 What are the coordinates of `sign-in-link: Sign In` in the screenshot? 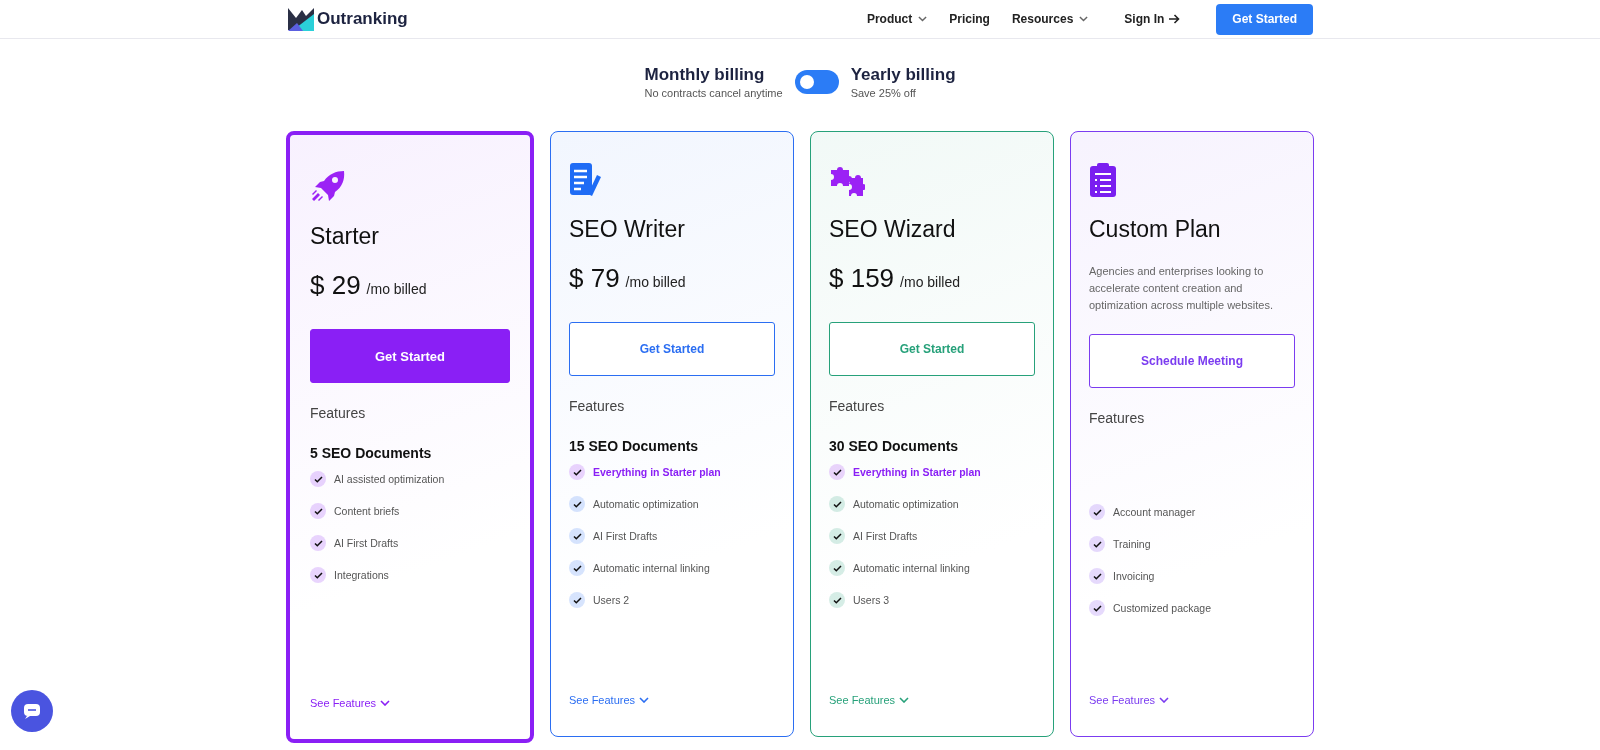 It's located at (1152, 19).